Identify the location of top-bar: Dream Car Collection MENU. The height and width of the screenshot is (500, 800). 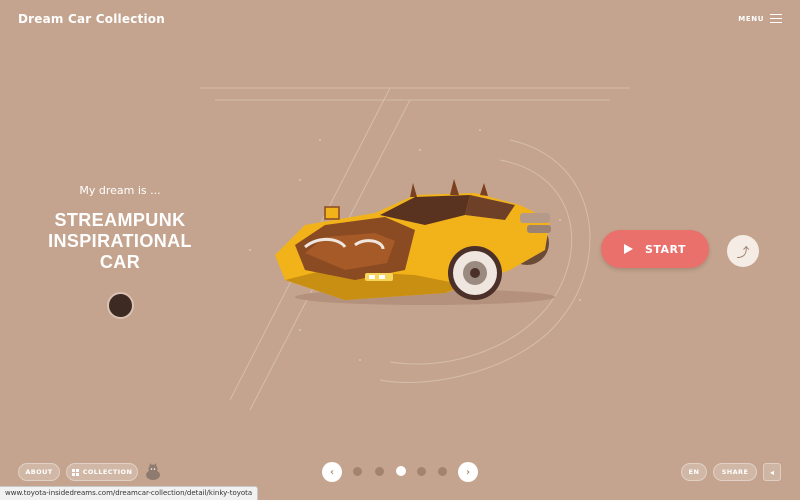
(400, 20).